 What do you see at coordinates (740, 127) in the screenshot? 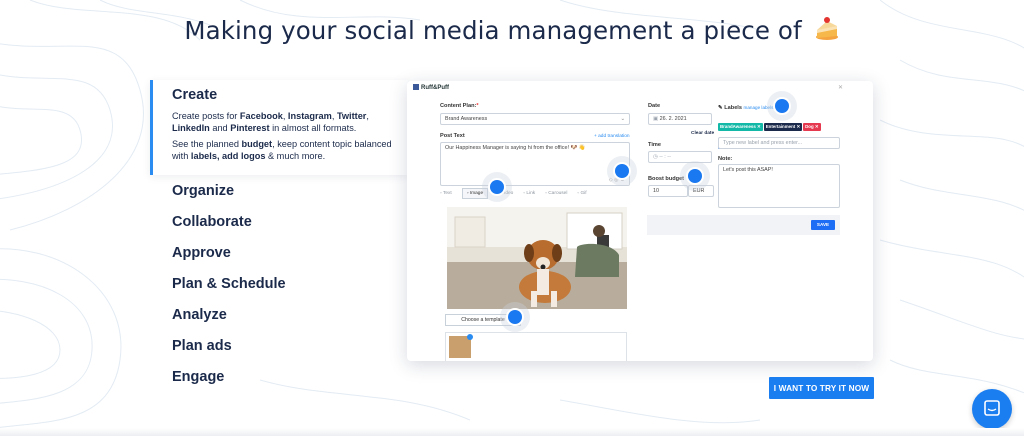
I see `label-tag: BrandAwareness ✕` at bounding box center [740, 127].